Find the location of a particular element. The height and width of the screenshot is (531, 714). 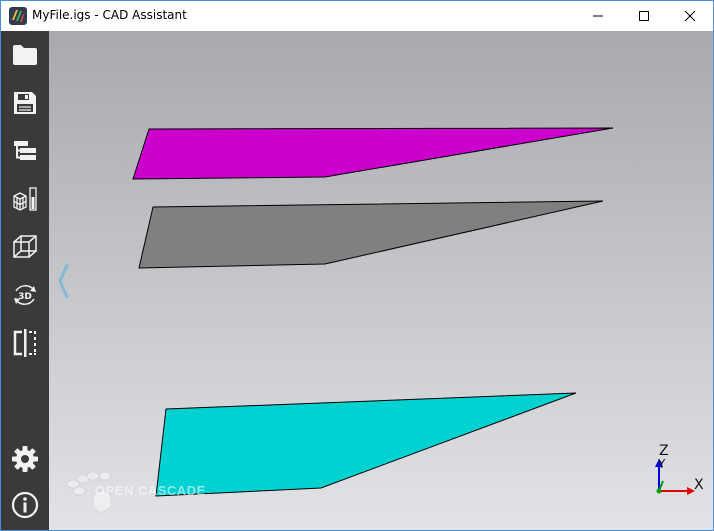

model-tree-button is located at coordinates (25, 151).